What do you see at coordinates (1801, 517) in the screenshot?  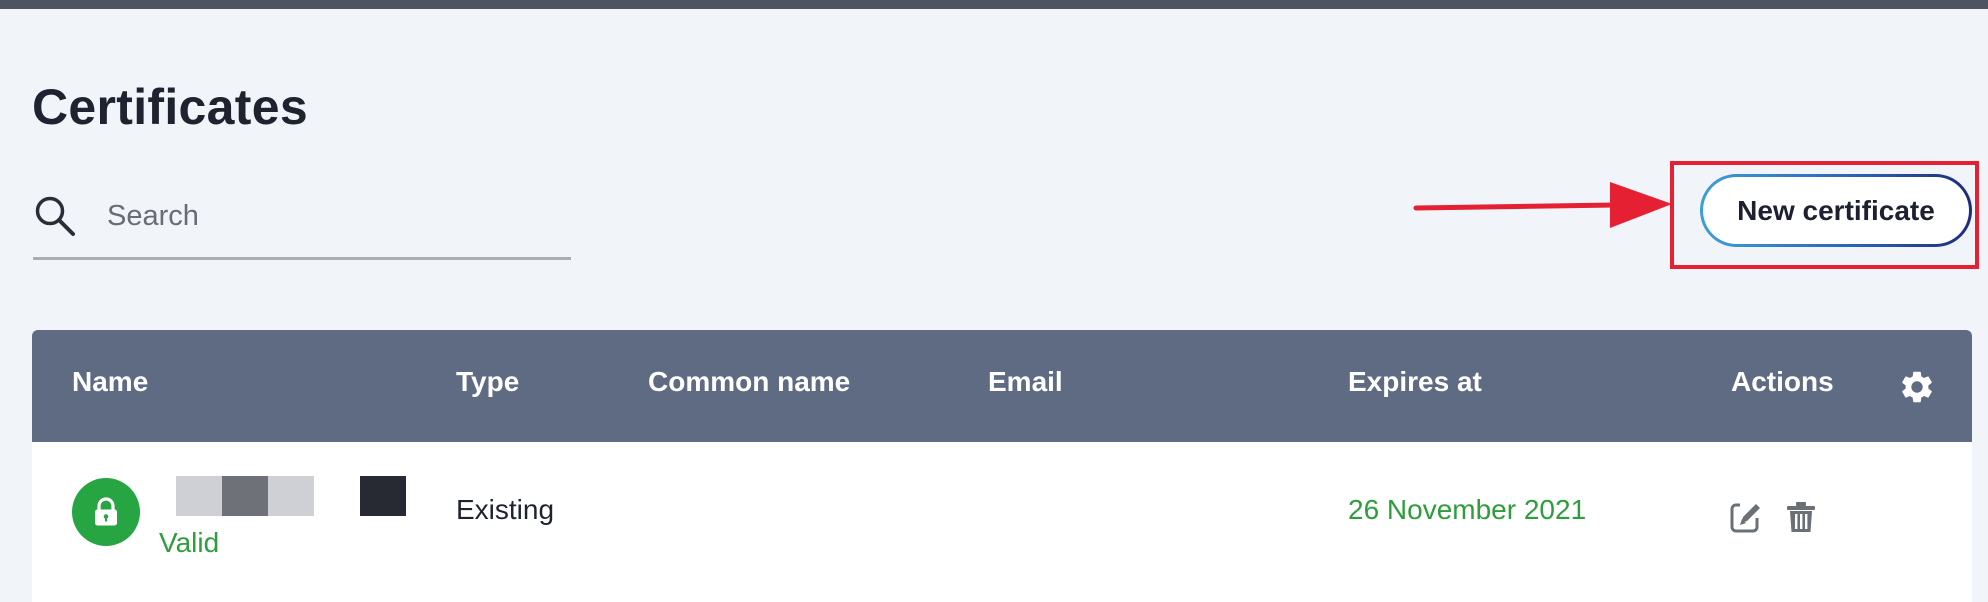 I see `trash-icon` at bounding box center [1801, 517].